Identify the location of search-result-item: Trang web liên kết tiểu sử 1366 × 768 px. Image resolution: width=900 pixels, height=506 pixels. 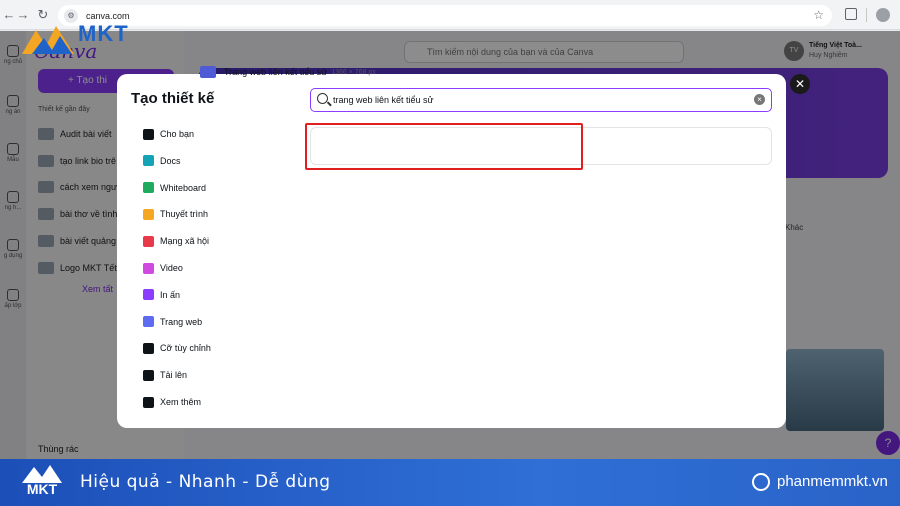
(288, 72).